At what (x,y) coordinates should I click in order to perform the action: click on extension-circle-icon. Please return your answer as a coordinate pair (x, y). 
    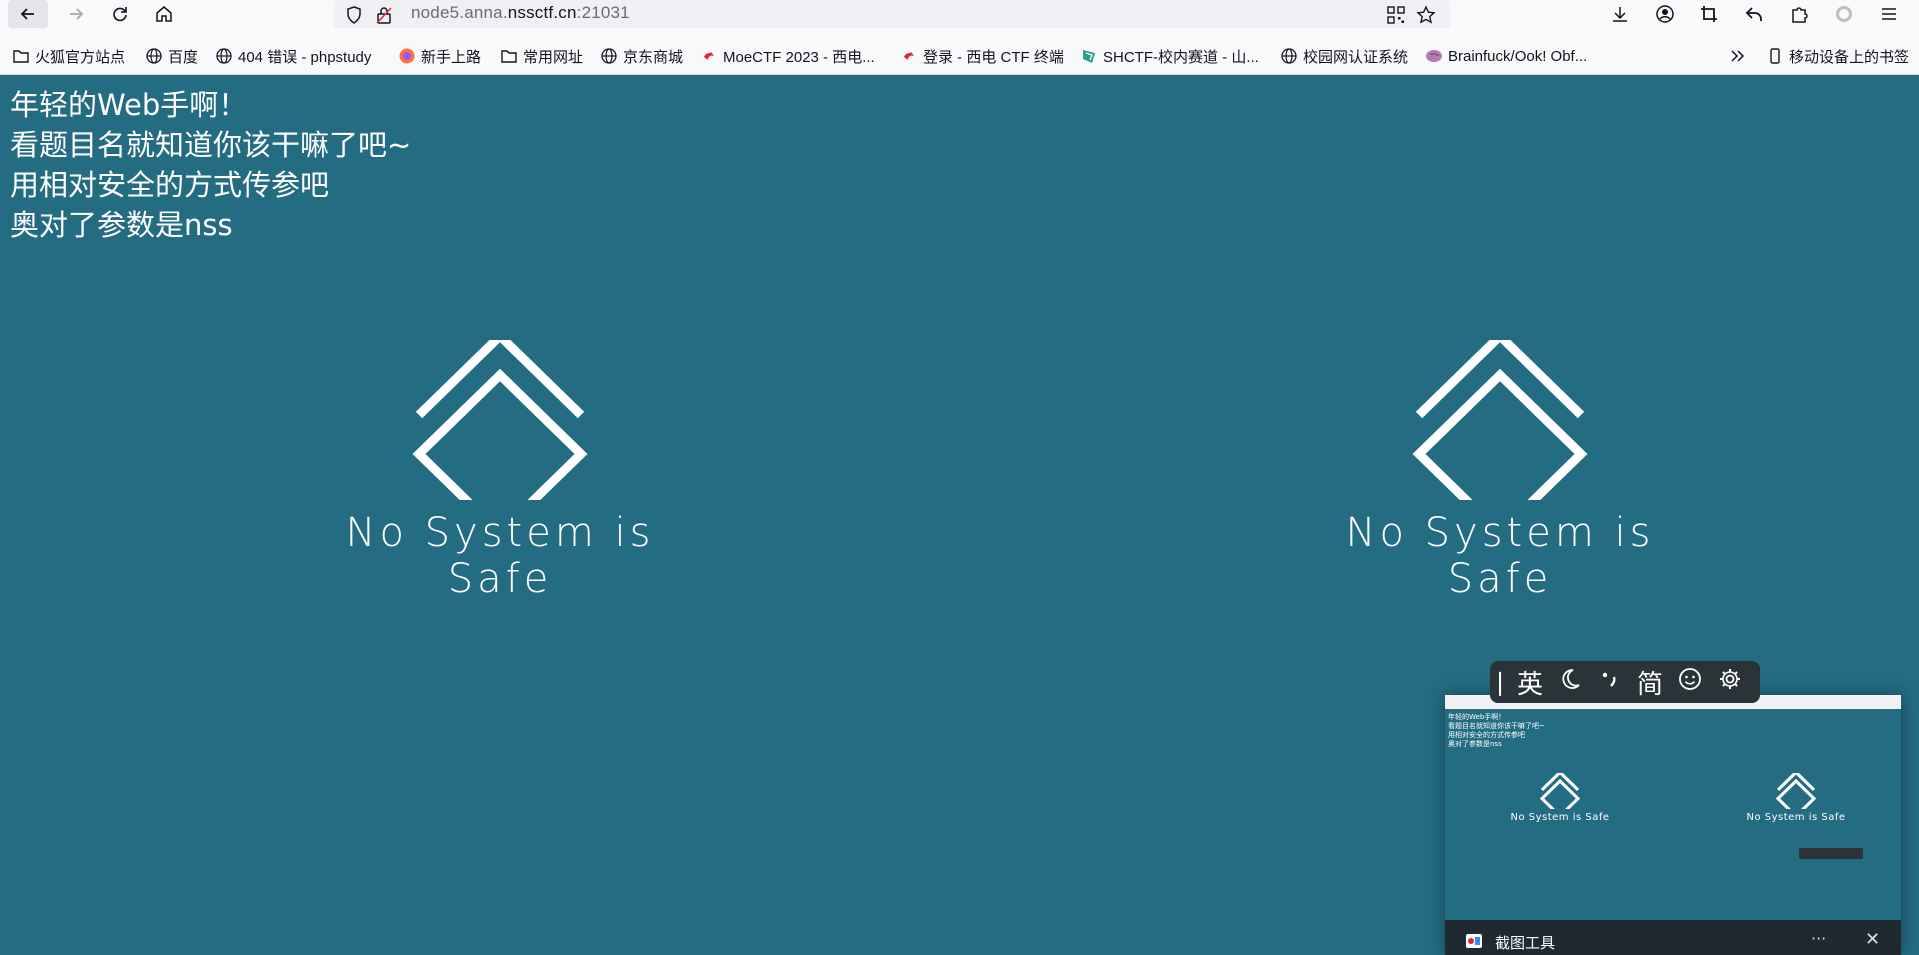
    Looking at the image, I should click on (1844, 14).